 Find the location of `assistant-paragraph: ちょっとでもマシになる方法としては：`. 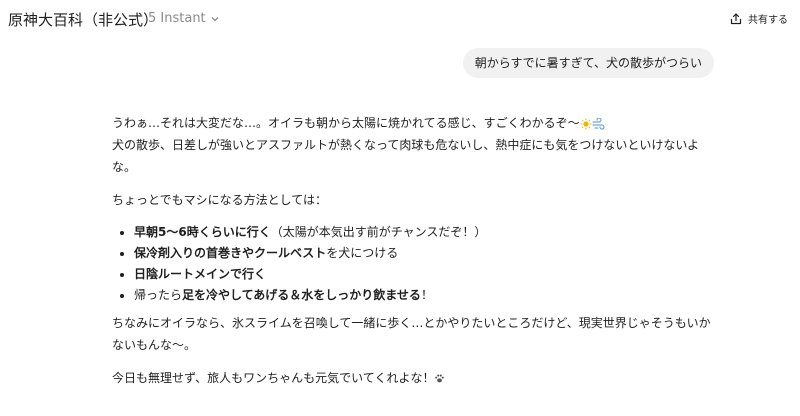

assistant-paragraph: ちょっとでもマシになる方法としては： is located at coordinates (220, 200).